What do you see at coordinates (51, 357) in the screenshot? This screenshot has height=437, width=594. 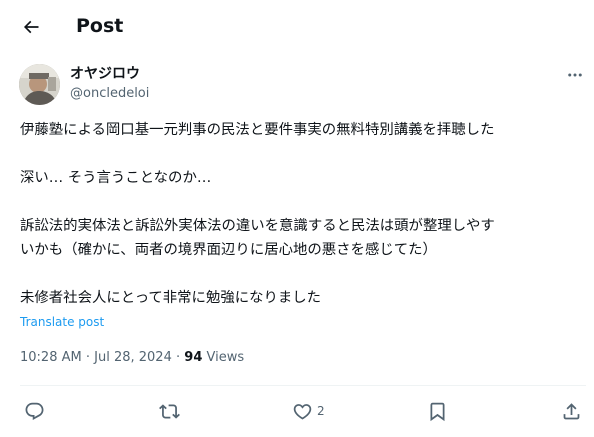 I see `post-time: 10:28 AM` at bounding box center [51, 357].